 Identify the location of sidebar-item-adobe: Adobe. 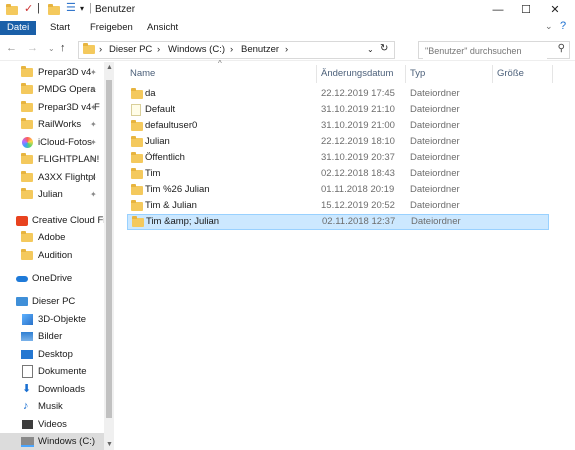
(52, 237).